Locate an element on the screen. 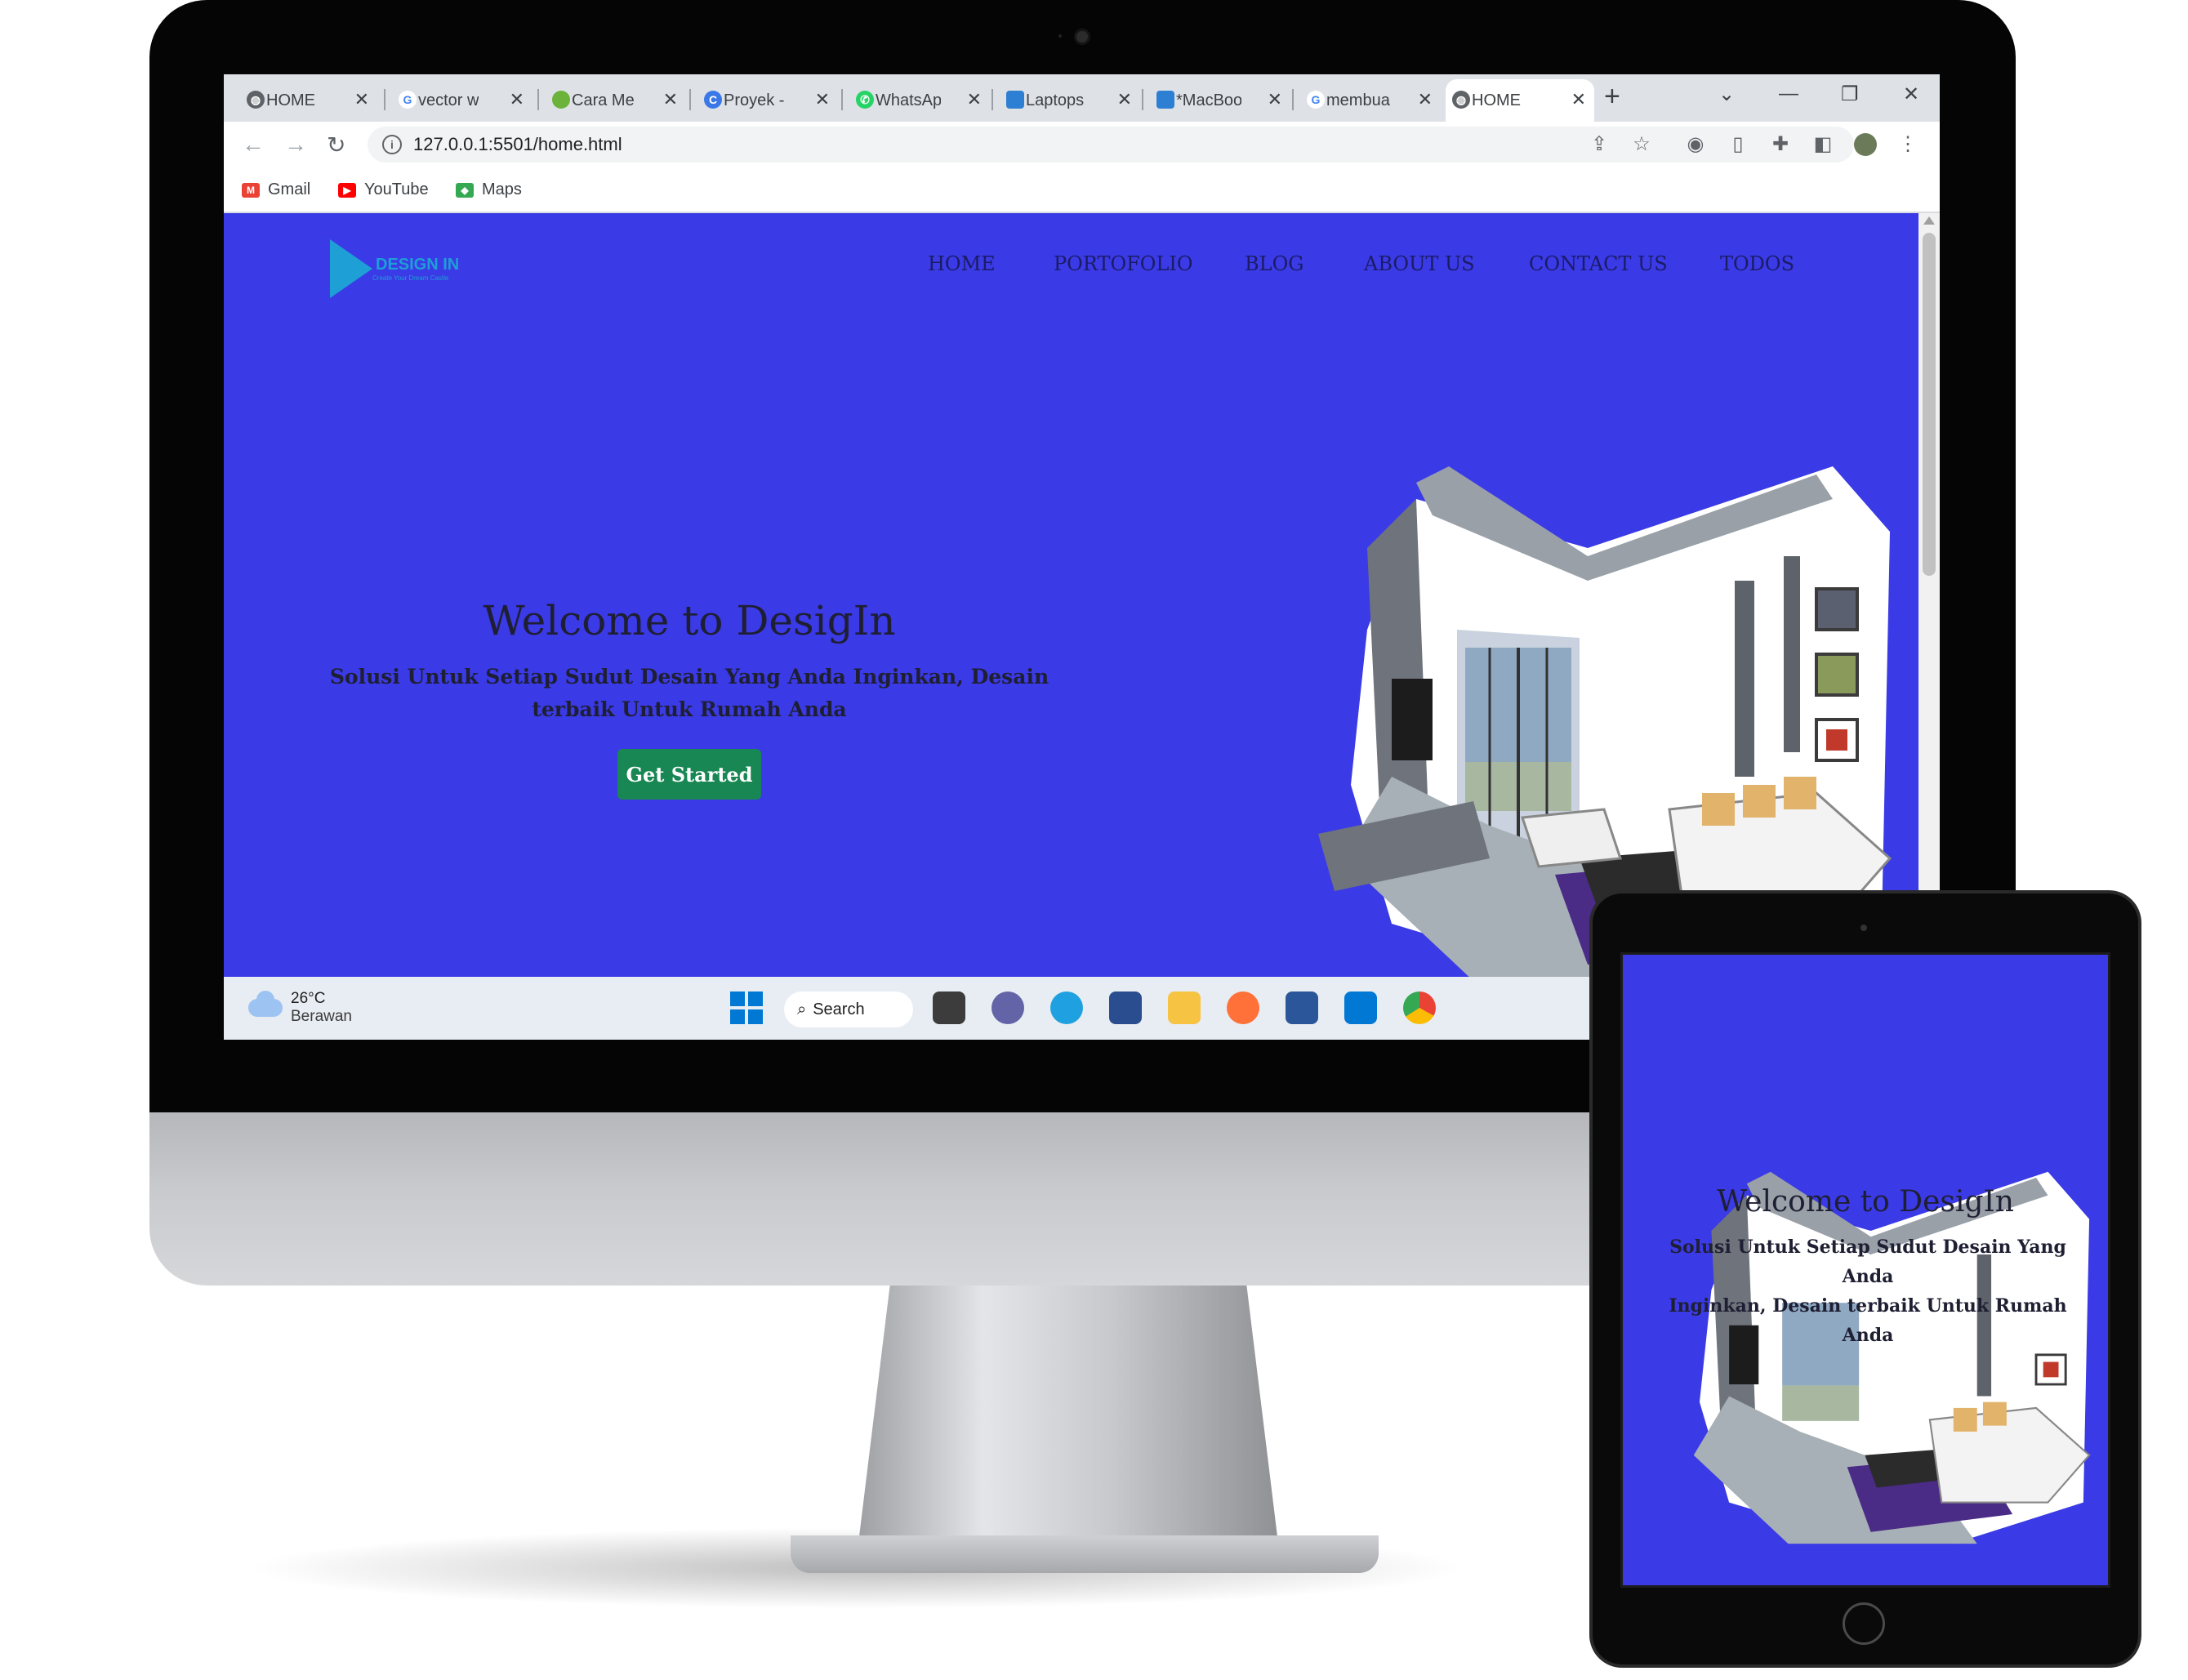 The width and height of the screenshot is (2188, 1680). taskbar-search: ⌕ Search is located at coordinates (849, 1010).